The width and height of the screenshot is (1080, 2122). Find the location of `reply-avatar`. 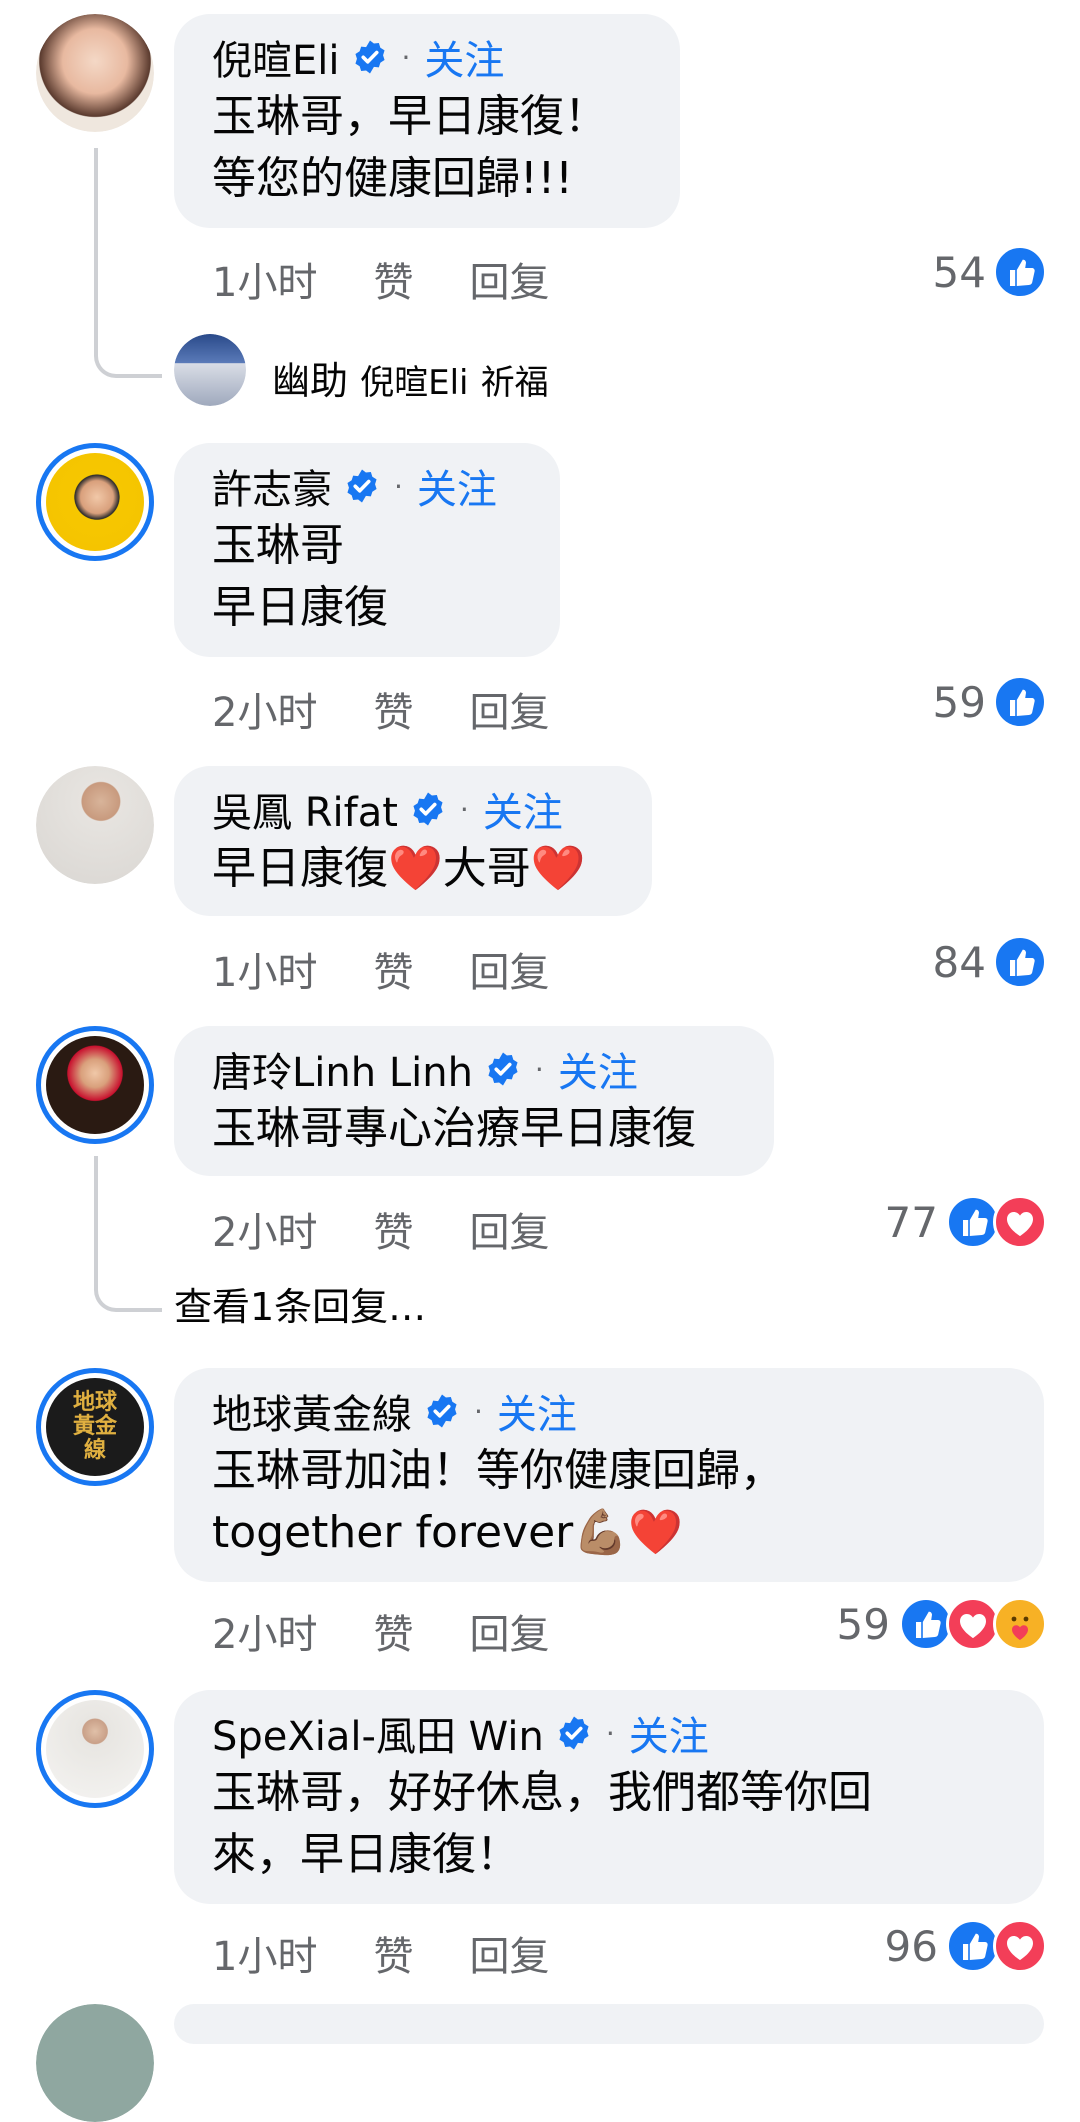

reply-avatar is located at coordinates (210, 370).